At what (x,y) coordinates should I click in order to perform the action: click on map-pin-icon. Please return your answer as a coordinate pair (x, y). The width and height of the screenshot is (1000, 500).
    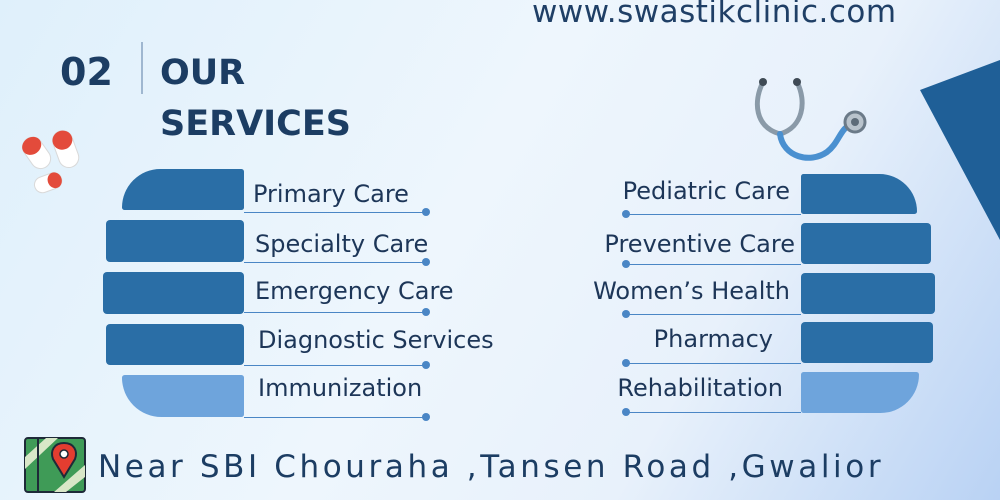
    Looking at the image, I should click on (55, 465).